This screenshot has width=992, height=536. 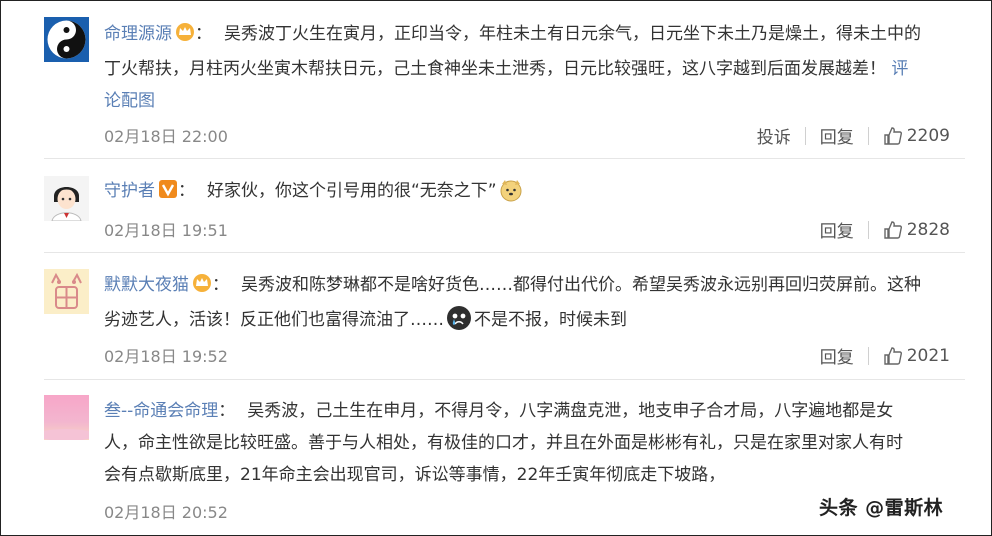 I want to click on comment-line: 好家伙，你这个引号用的很“无奈之下”, so click(x=352, y=191).